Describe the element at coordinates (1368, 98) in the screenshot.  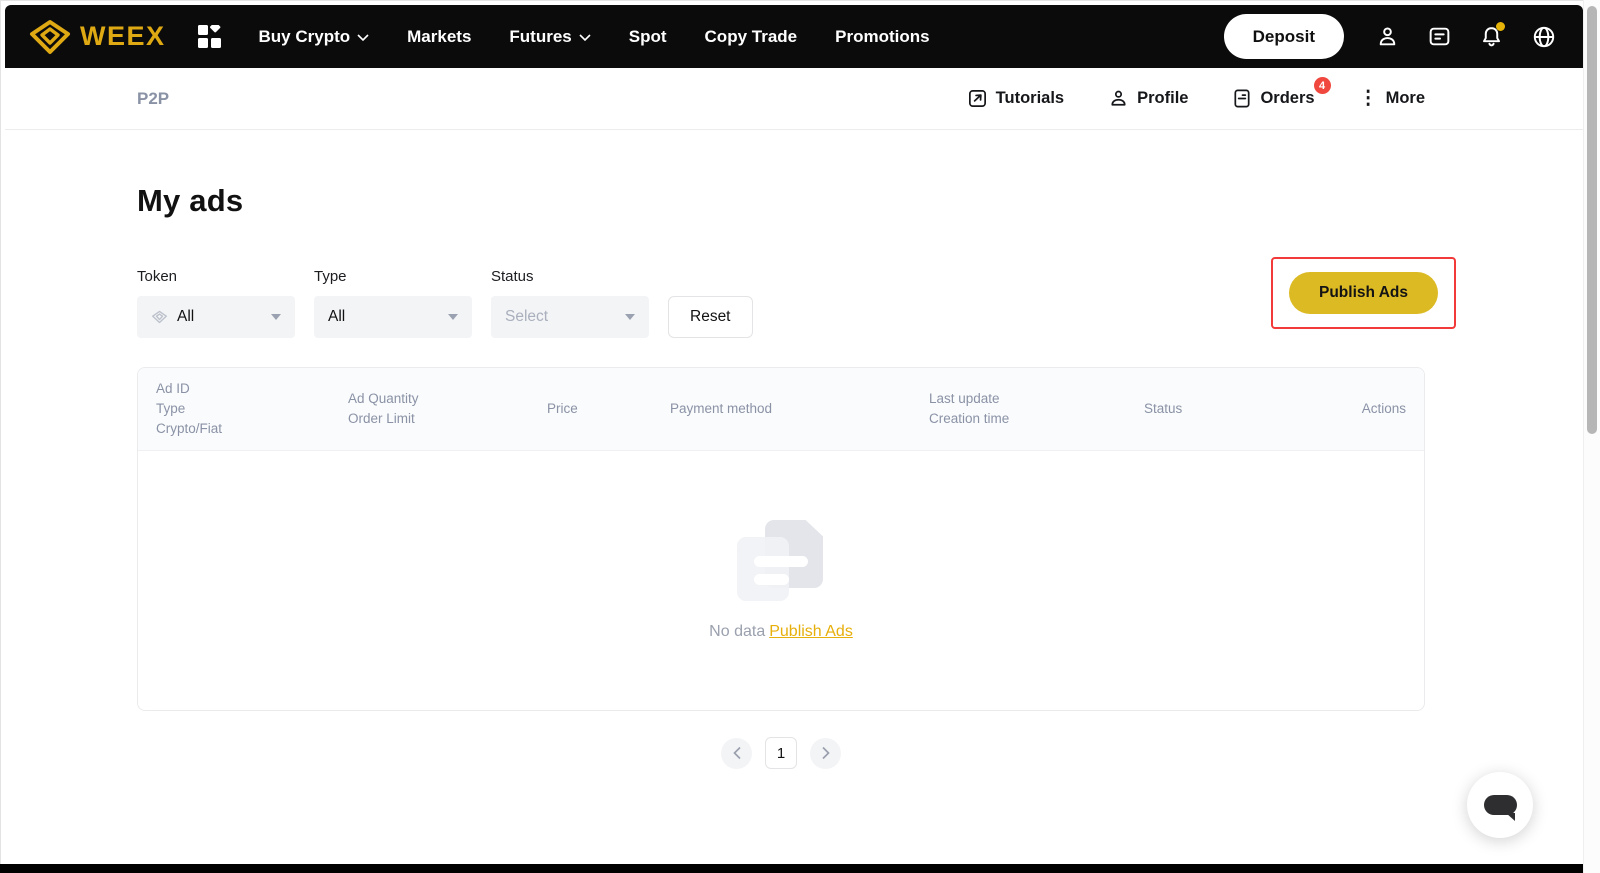
I see `more-dots-icon: ⋮` at that location.